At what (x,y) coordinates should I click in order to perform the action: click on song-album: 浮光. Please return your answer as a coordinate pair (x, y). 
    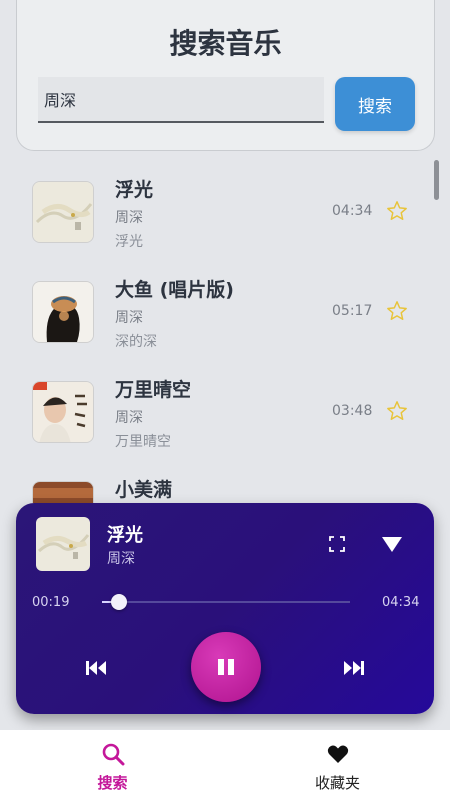
    Looking at the image, I should click on (129, 242).